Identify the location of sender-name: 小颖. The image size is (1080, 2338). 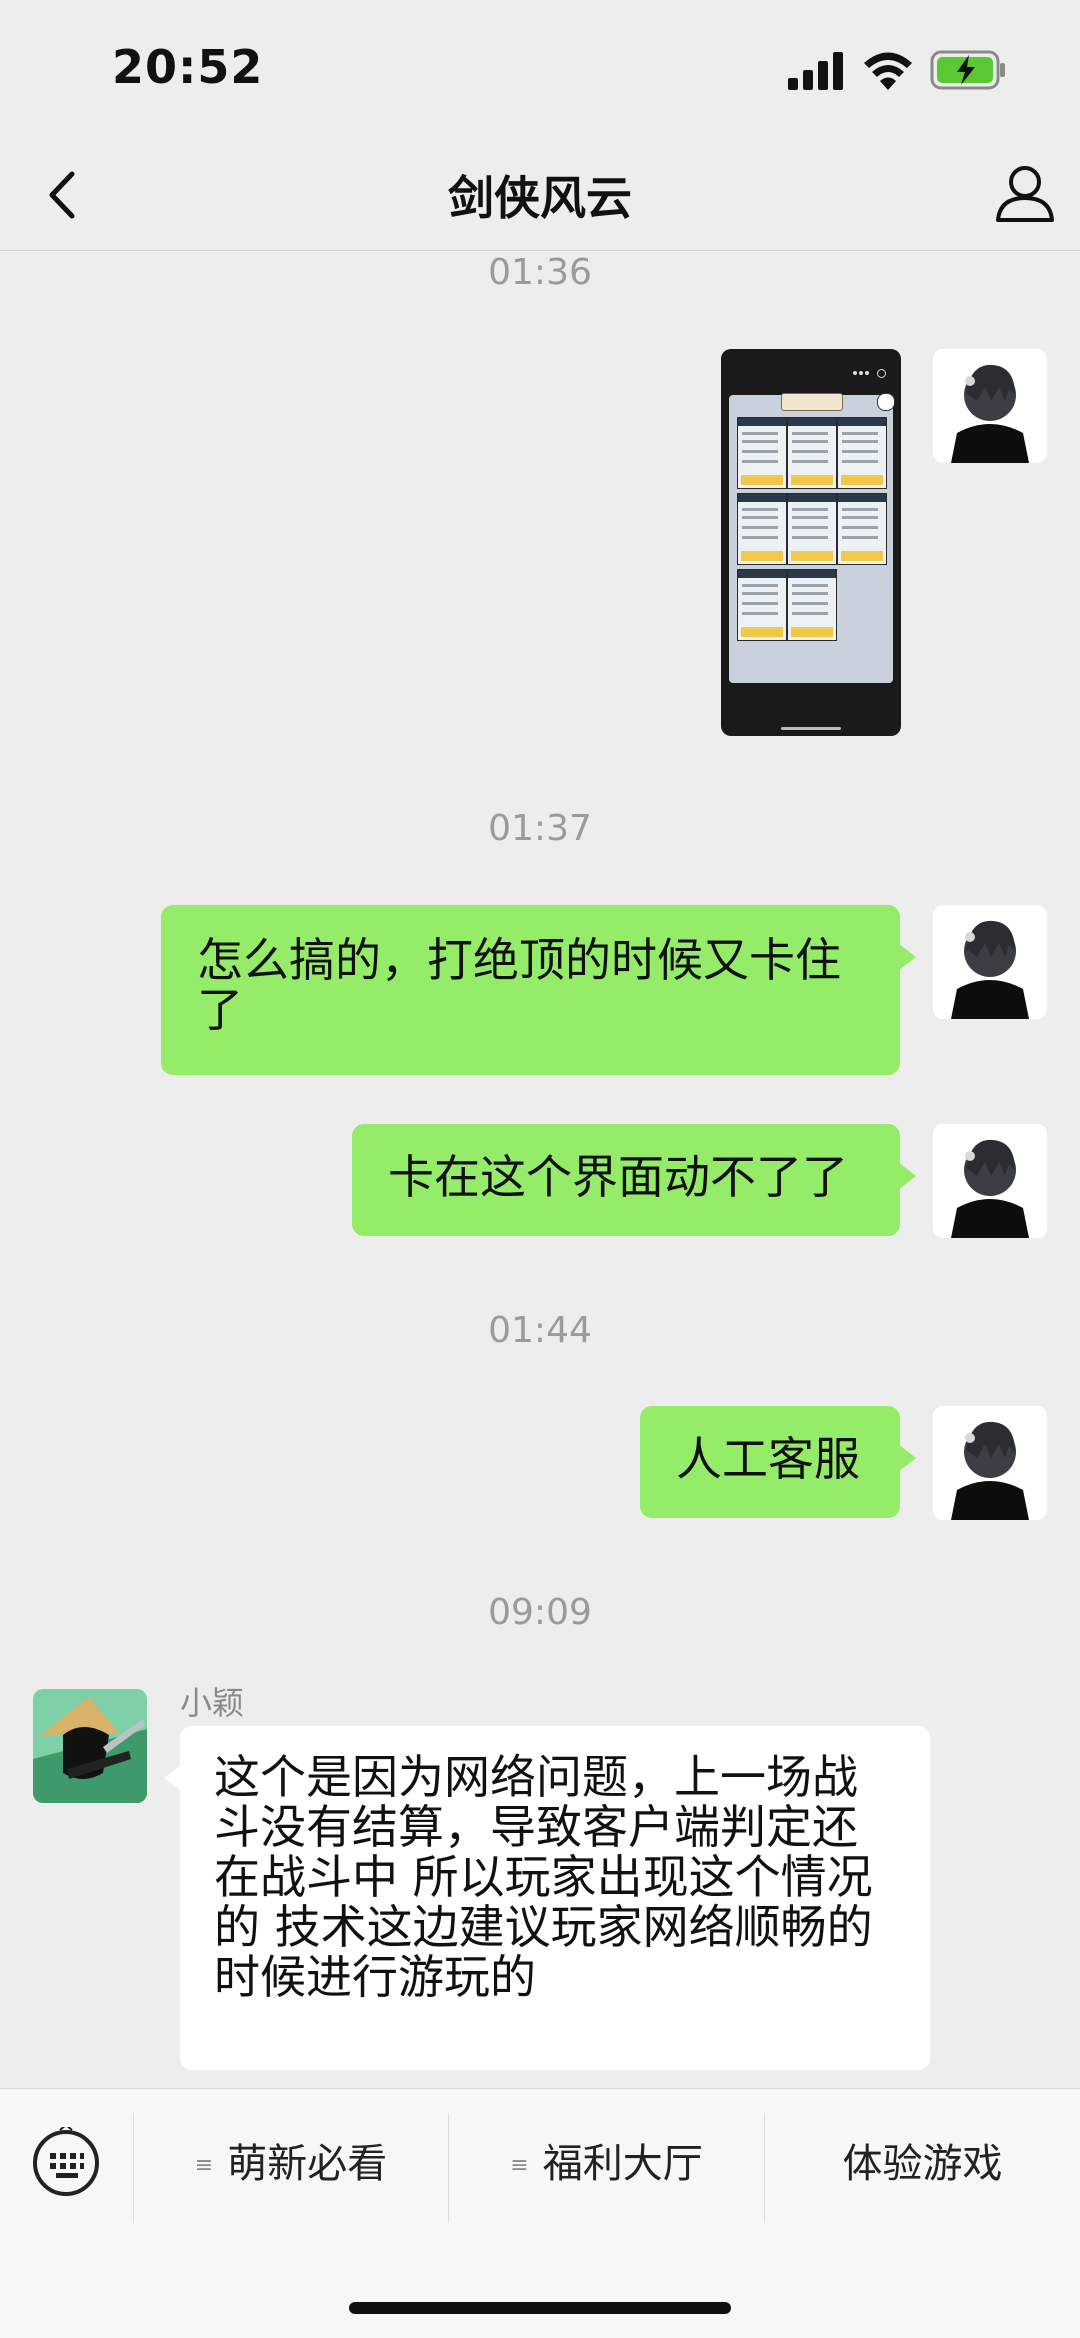
(212, 1703).